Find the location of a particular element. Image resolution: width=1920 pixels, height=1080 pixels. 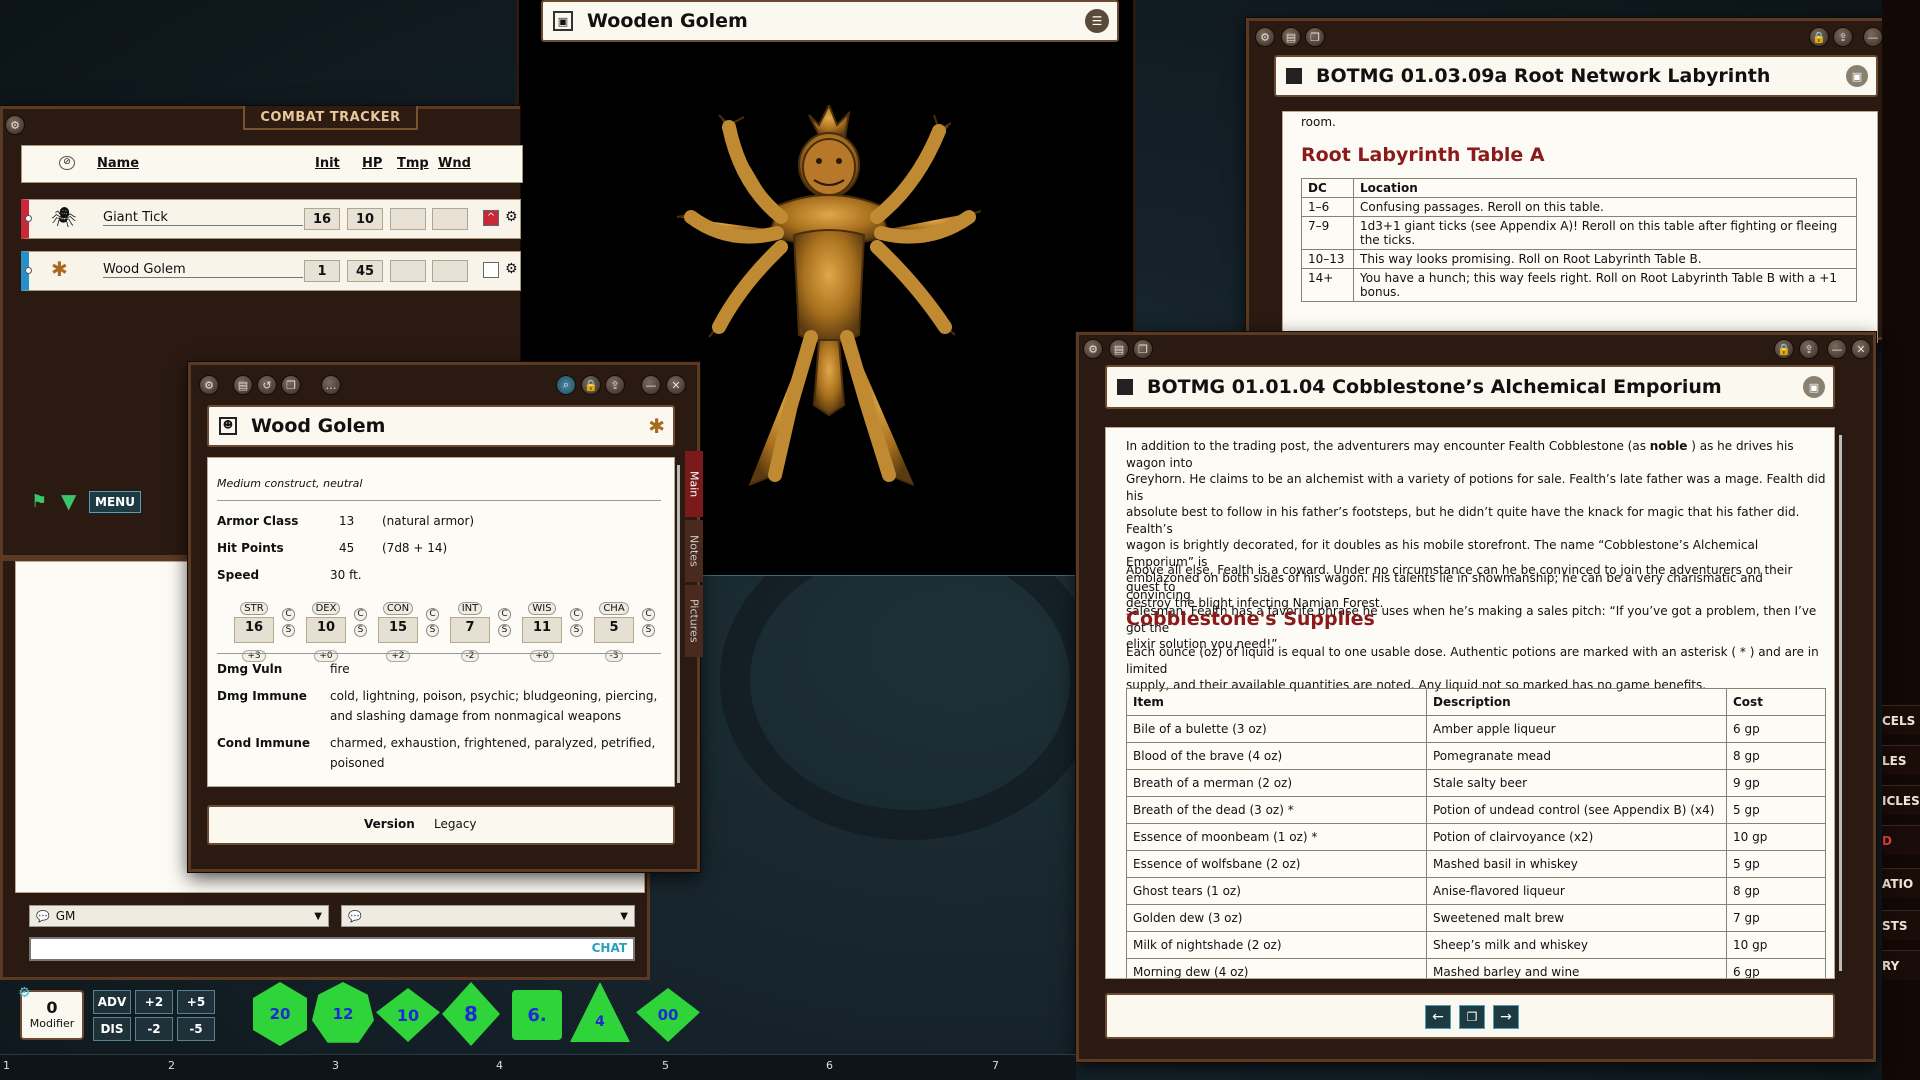

d8-die: 8 is located at coordinates (471, 1014).